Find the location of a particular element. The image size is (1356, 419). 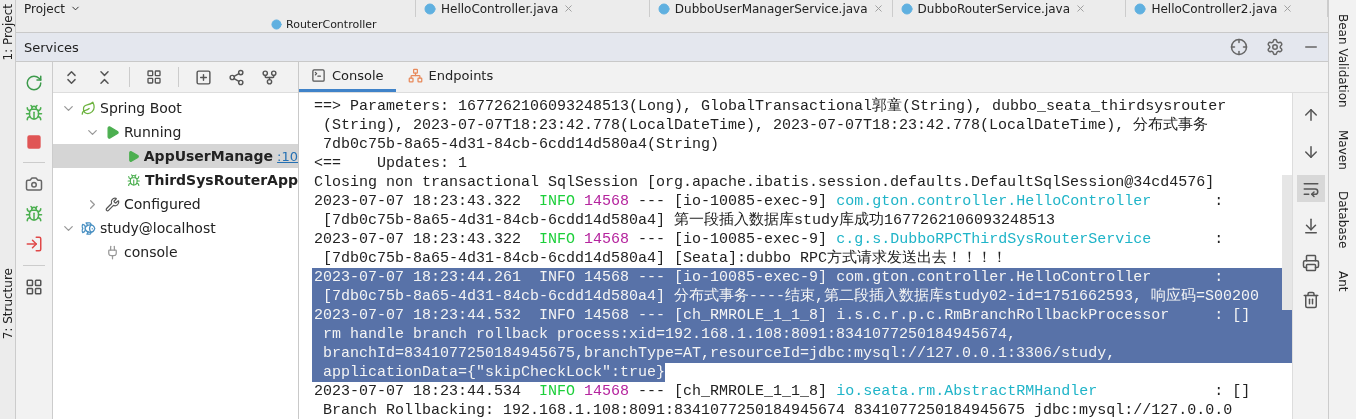

panel-title: Services is located at coordinates (52, 47).